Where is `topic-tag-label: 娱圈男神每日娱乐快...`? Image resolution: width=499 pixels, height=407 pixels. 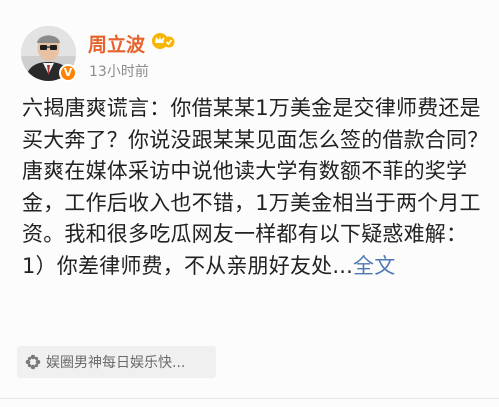 topic-tag-label: 娱圈男神每日娱乐快... is located at coordinates (116, 363).